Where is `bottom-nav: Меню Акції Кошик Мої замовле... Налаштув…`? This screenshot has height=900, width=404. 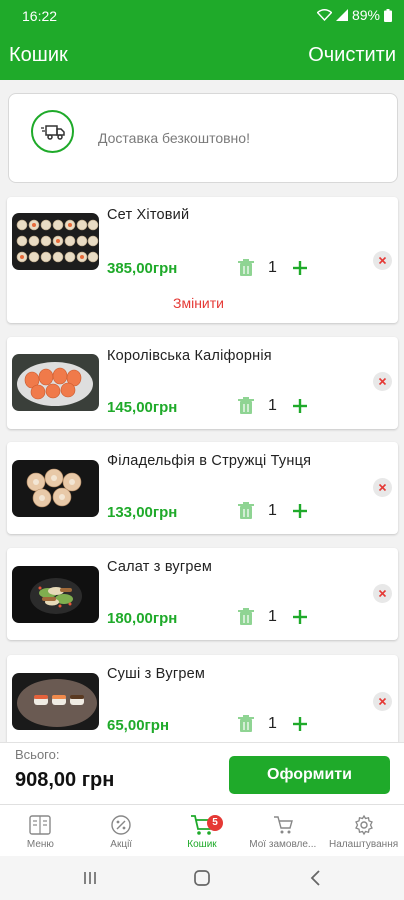
bottom-nav: Меню Акції Кошик Мої замовле... Налаштув… is located at coordinates (202, 830).